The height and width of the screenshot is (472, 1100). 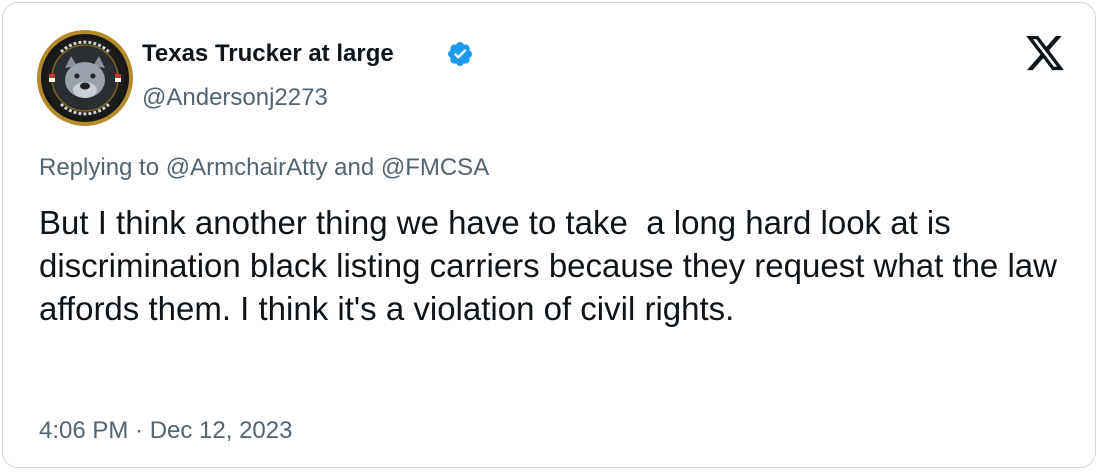 What do you see at coordinates (264, 168) in the screenshot?
I see `reply-context: Replying to @ArmchairAtty and @FMCSA` at bounding box center [264, 168].